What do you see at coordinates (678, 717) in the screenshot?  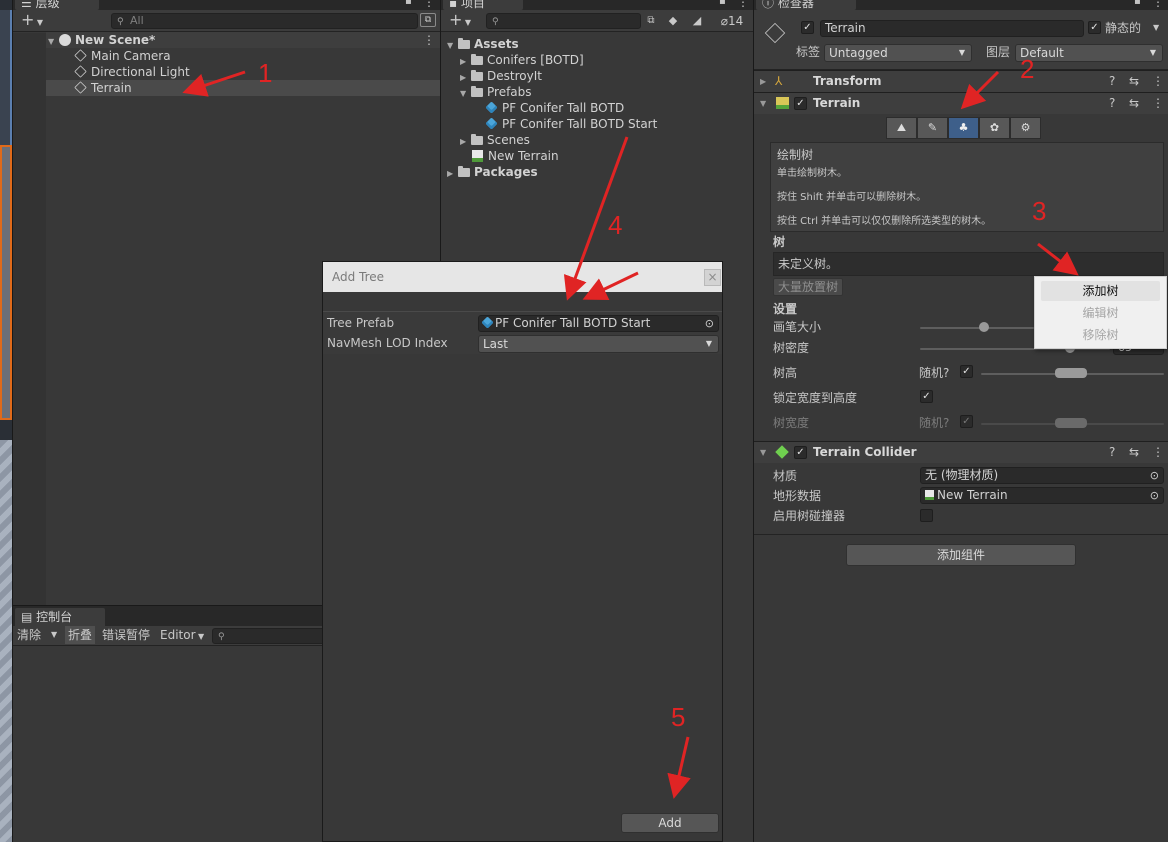 I see `annotation-5: 5` at bounding box center [678, 717].